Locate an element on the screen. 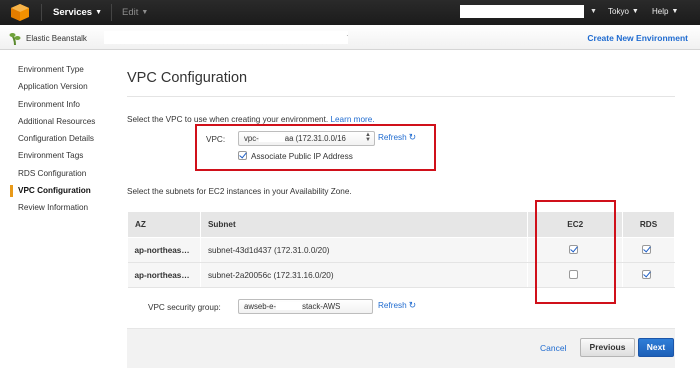 This screenshot has width=700, height=375. previous-button: Previous is located at coordinates (607, 347).